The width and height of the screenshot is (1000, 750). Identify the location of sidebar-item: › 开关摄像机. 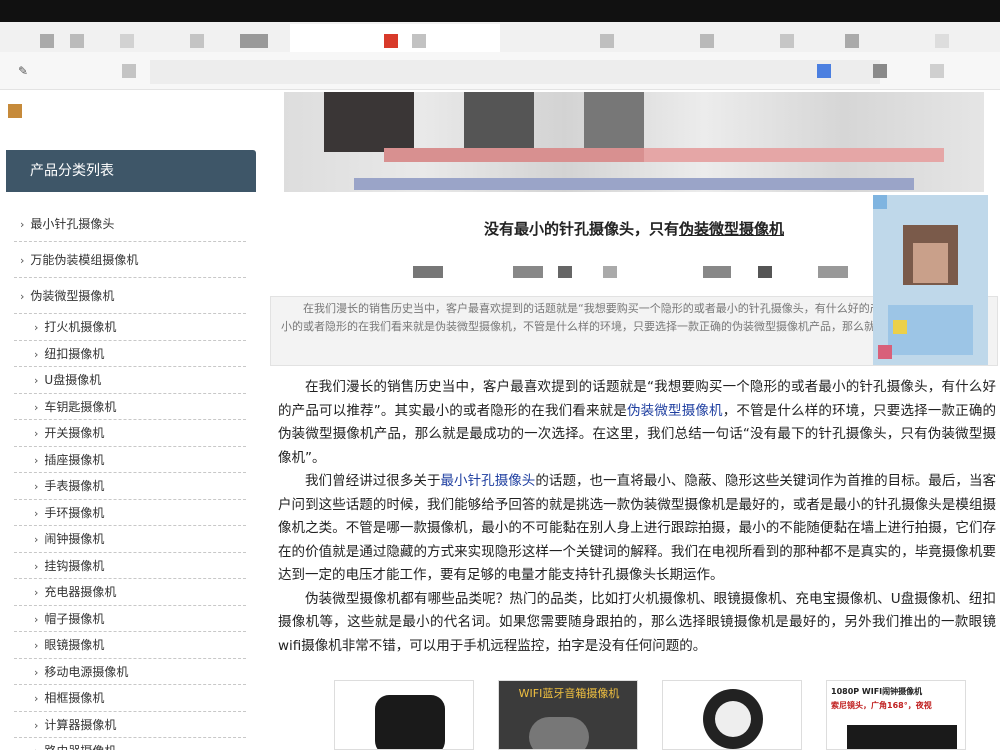
(130, 433).